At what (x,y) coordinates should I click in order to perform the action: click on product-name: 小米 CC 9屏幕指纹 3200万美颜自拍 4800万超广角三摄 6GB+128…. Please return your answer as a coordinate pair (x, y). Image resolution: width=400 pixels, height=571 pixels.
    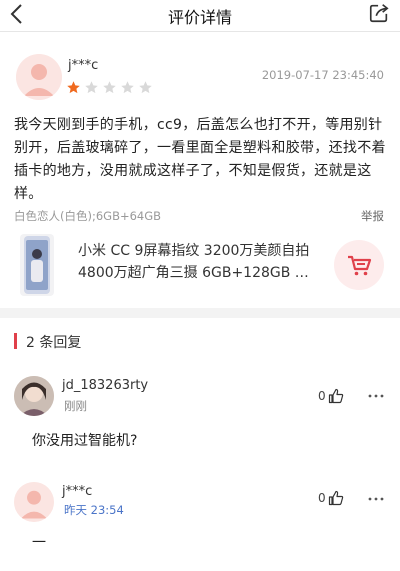
    Looking at the image, I should click on (198, 262).